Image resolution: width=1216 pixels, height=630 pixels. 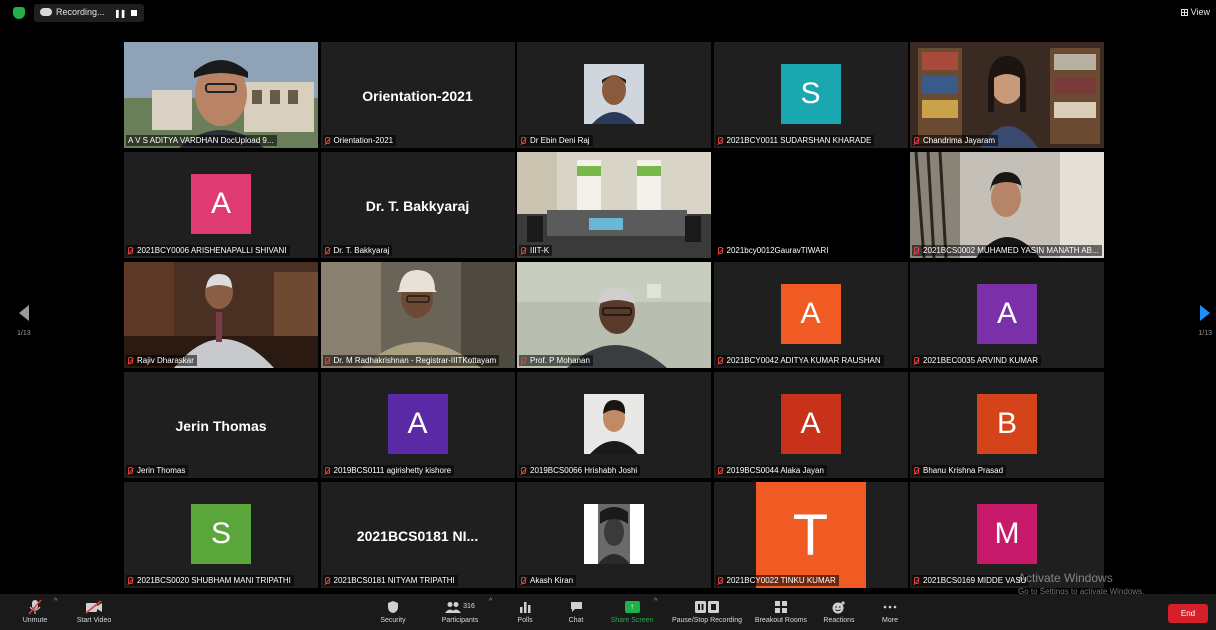 I want to click on pause-recording-icon: ❚❚, so click(x=120, y=13).